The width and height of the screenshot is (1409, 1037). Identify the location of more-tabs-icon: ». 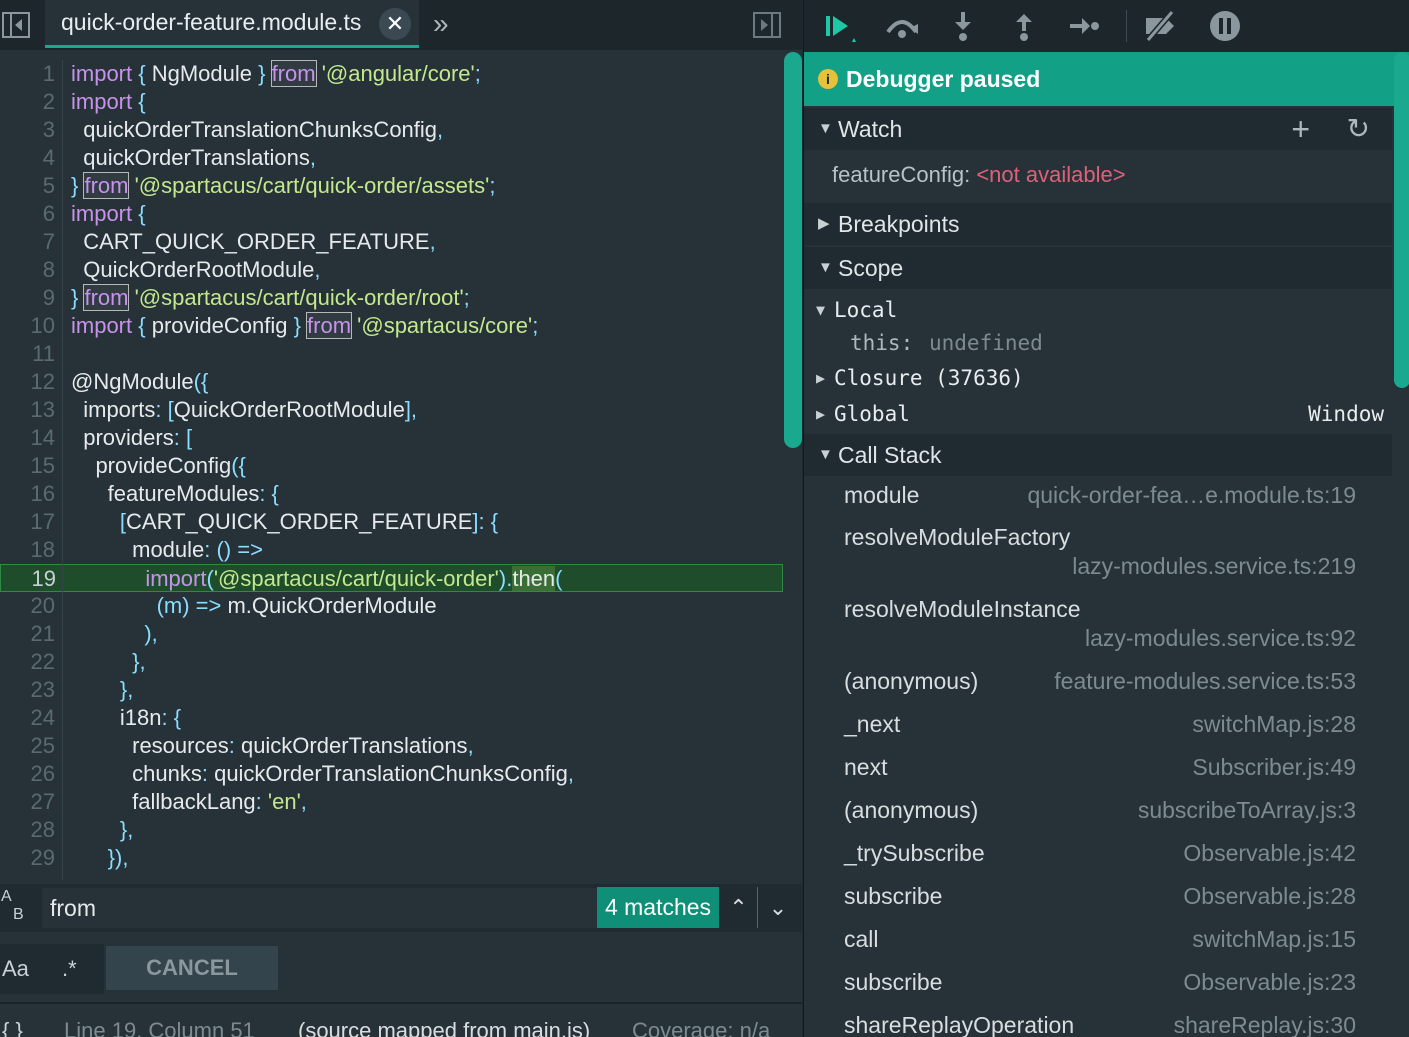
(441, 24).